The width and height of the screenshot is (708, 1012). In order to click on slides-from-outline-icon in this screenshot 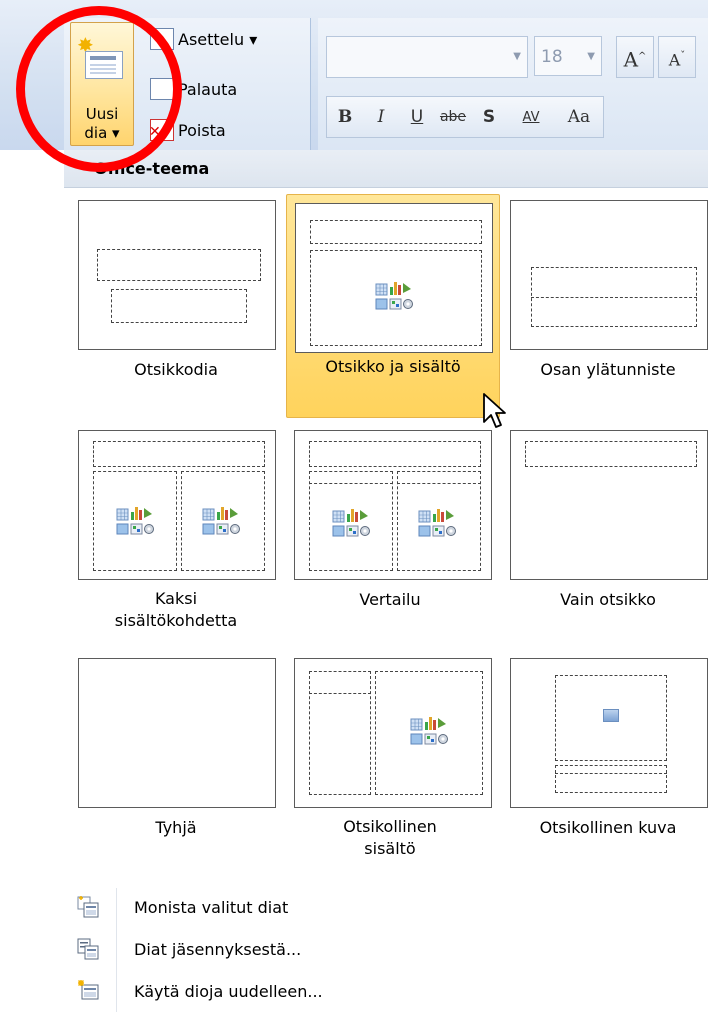, I will do `click(88, 949)`.